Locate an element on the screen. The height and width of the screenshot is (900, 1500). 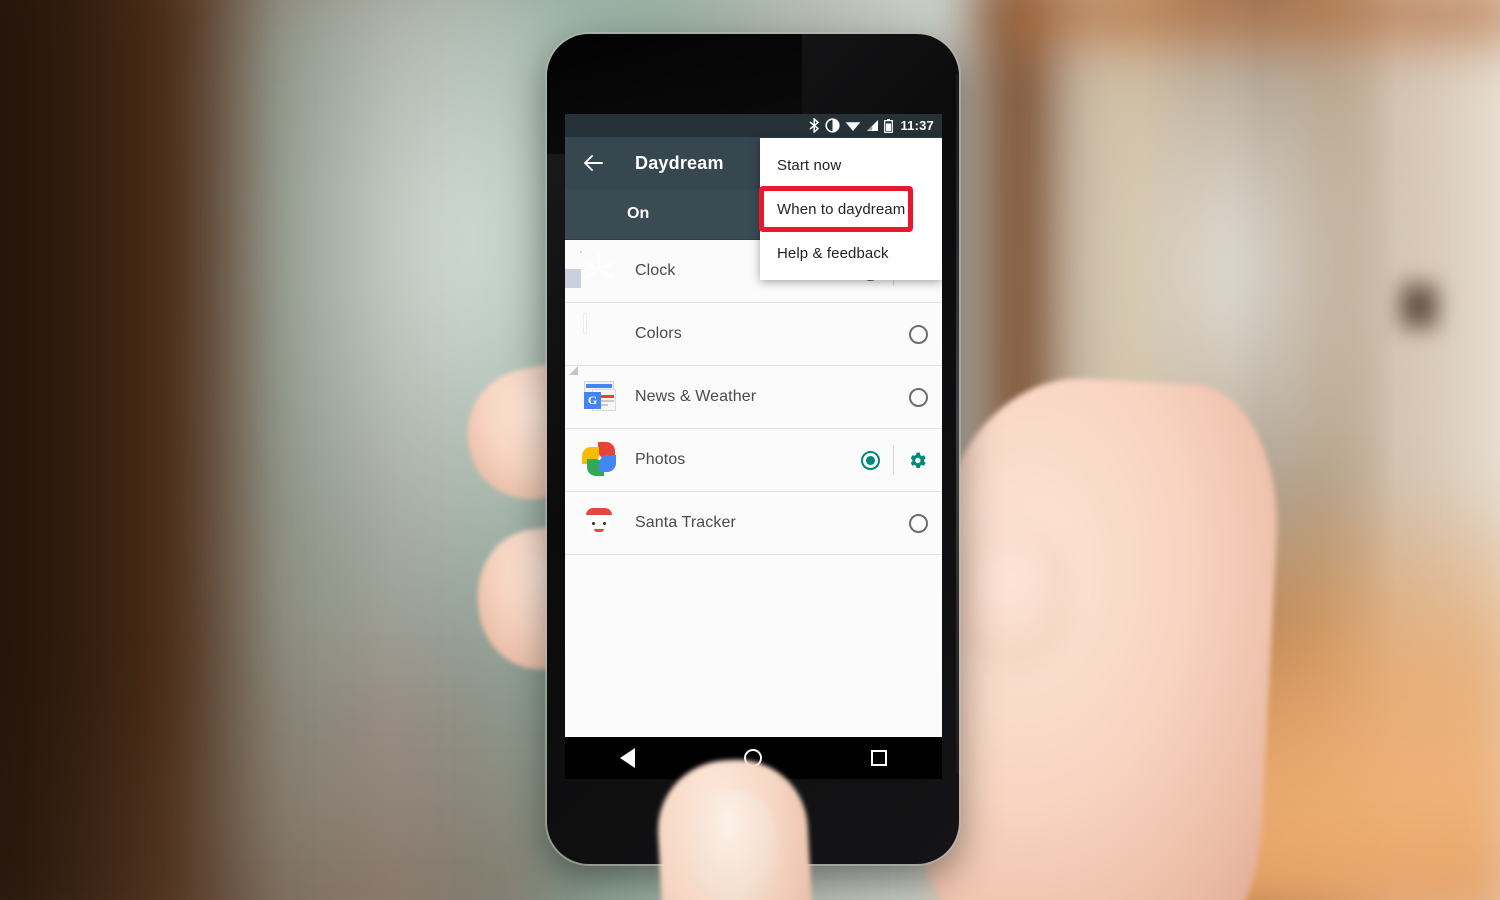
list-item-label: Santa Tracker is located at coordinates (685, 522).